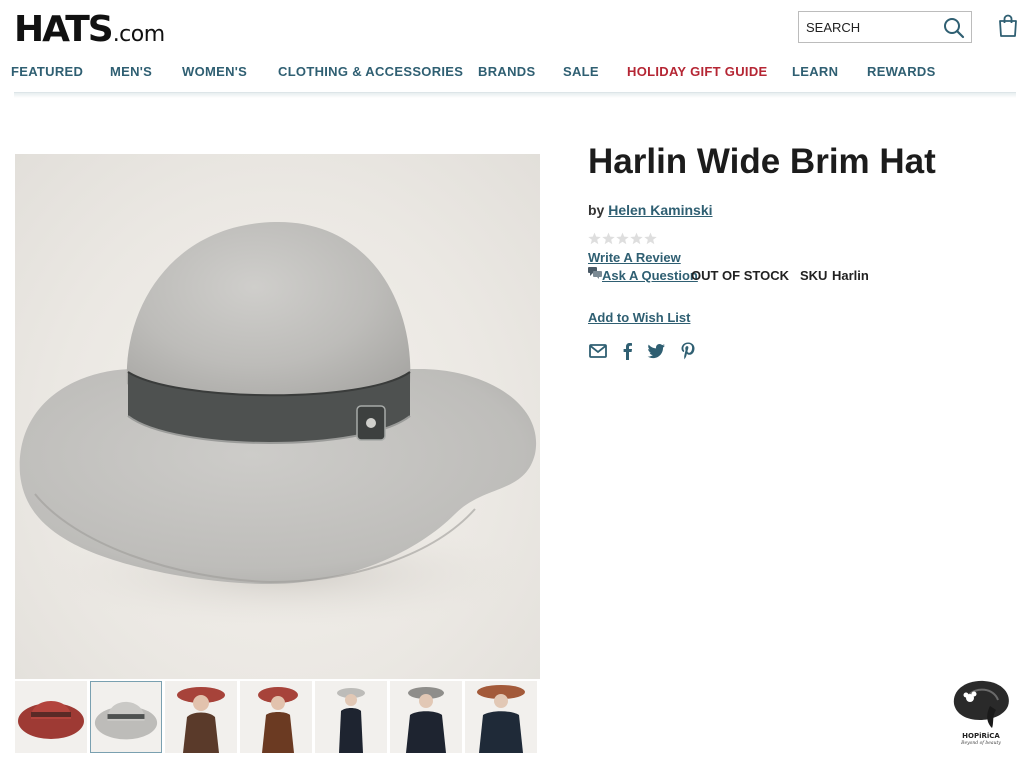 Image resolution: width=1024 pixels, height=757 pixels. Describe the element at coordinates (126, 717) in the screenshot. I see `thumb-grey-hat` at that location.